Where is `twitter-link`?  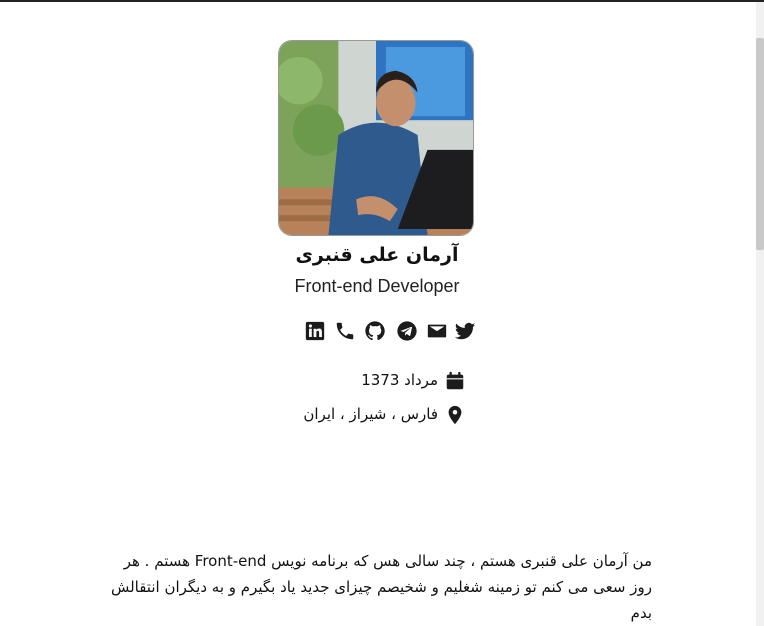
twitter-link is located at coordinates (465, 331).